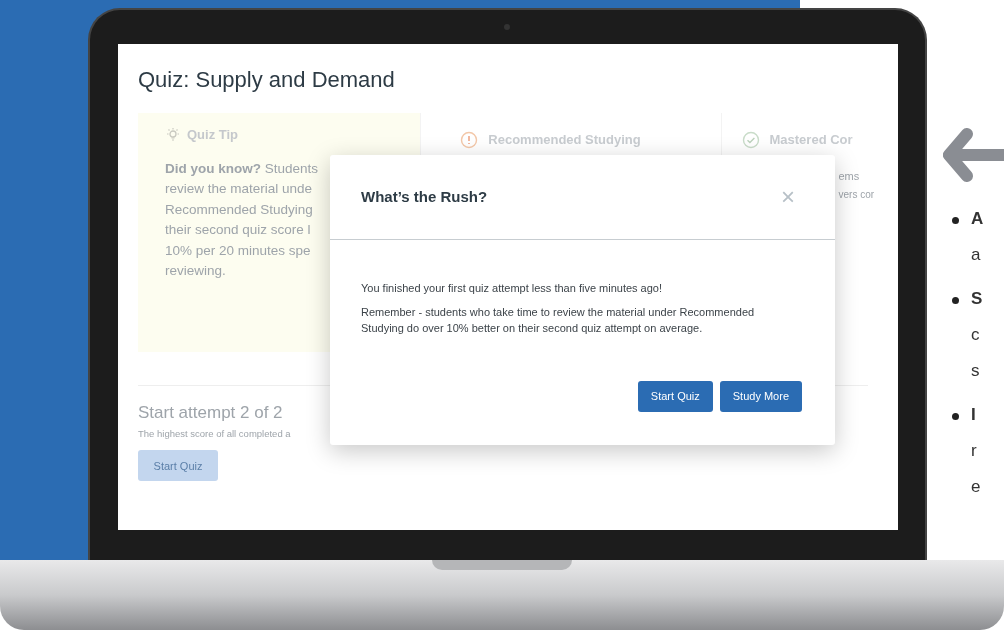 The width and height of the screenshot is (1004, 630). What do you see at coordinates (977, 219) in the screenshot?
I see `bullet-text: A` at bounding box center [977, 219].